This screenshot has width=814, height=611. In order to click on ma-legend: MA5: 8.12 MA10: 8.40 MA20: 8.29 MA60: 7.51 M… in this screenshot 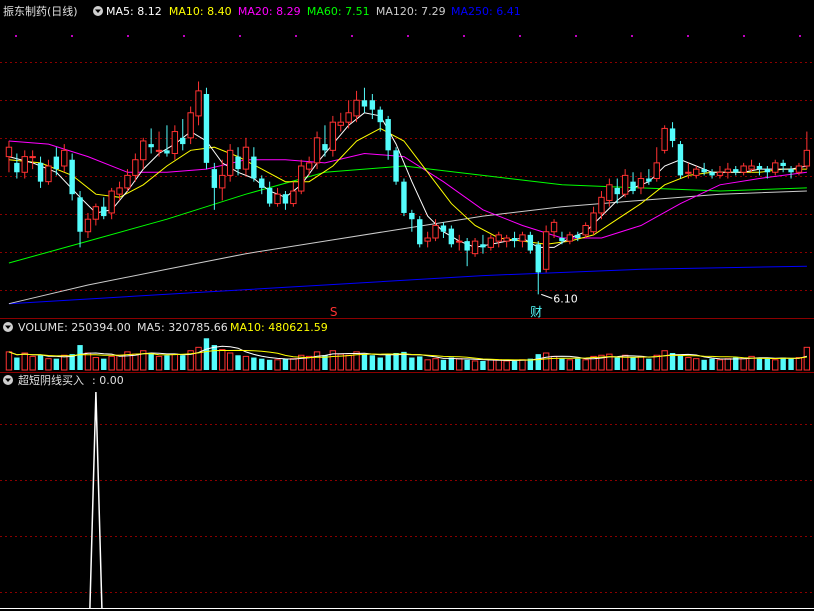, I will do `click(313, 11)`.